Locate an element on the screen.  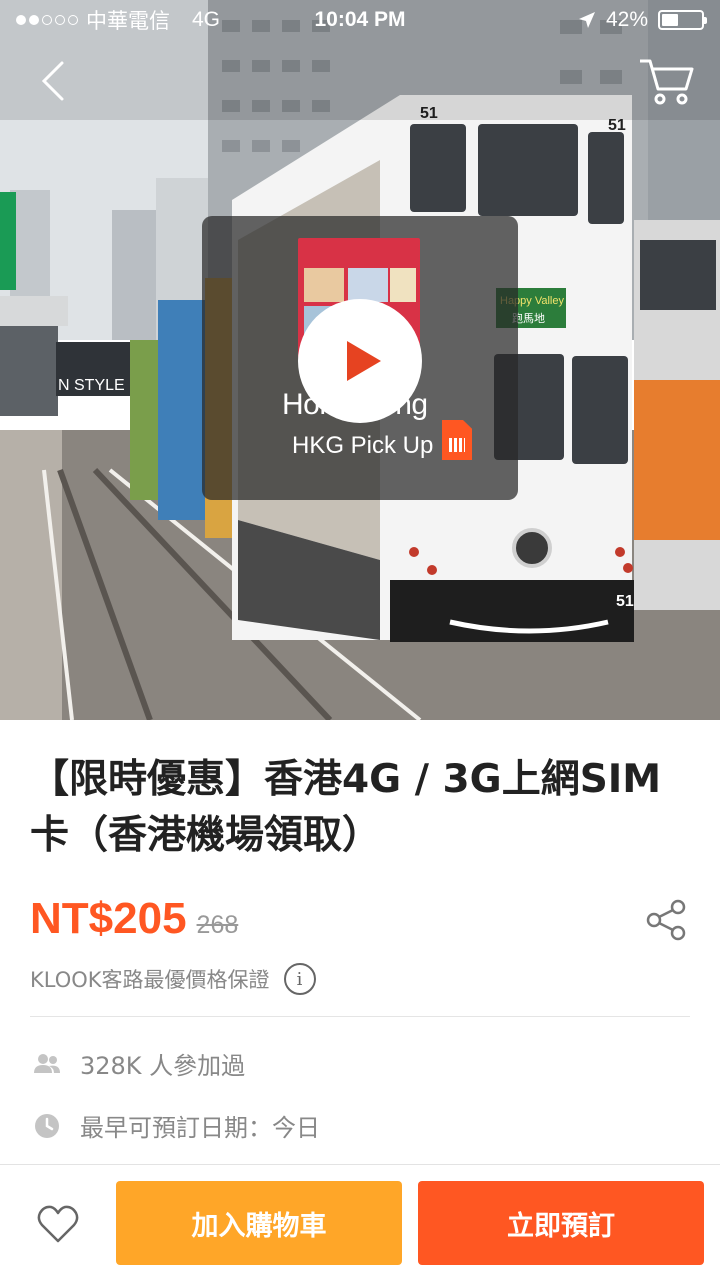
share-button is located at coordinates (666, 920).